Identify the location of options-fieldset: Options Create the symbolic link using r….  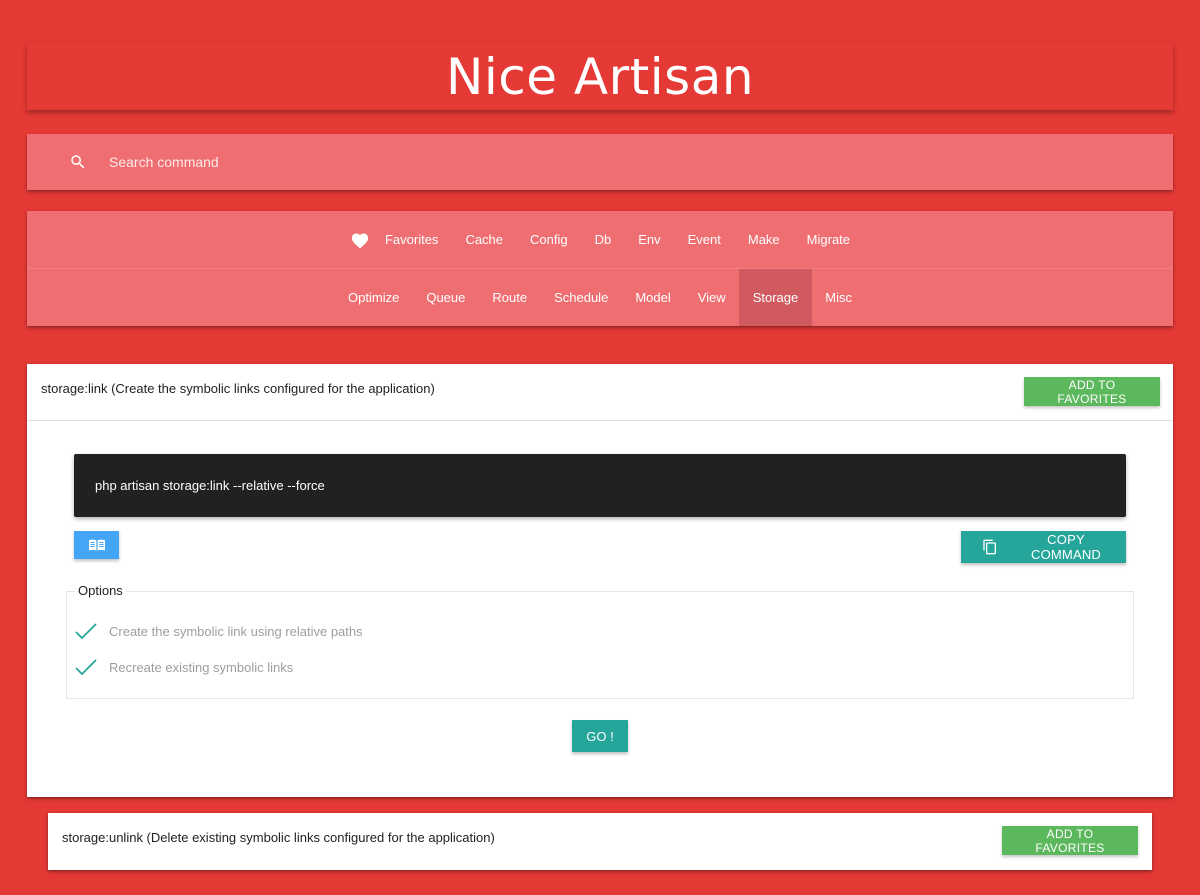
(600, 641).